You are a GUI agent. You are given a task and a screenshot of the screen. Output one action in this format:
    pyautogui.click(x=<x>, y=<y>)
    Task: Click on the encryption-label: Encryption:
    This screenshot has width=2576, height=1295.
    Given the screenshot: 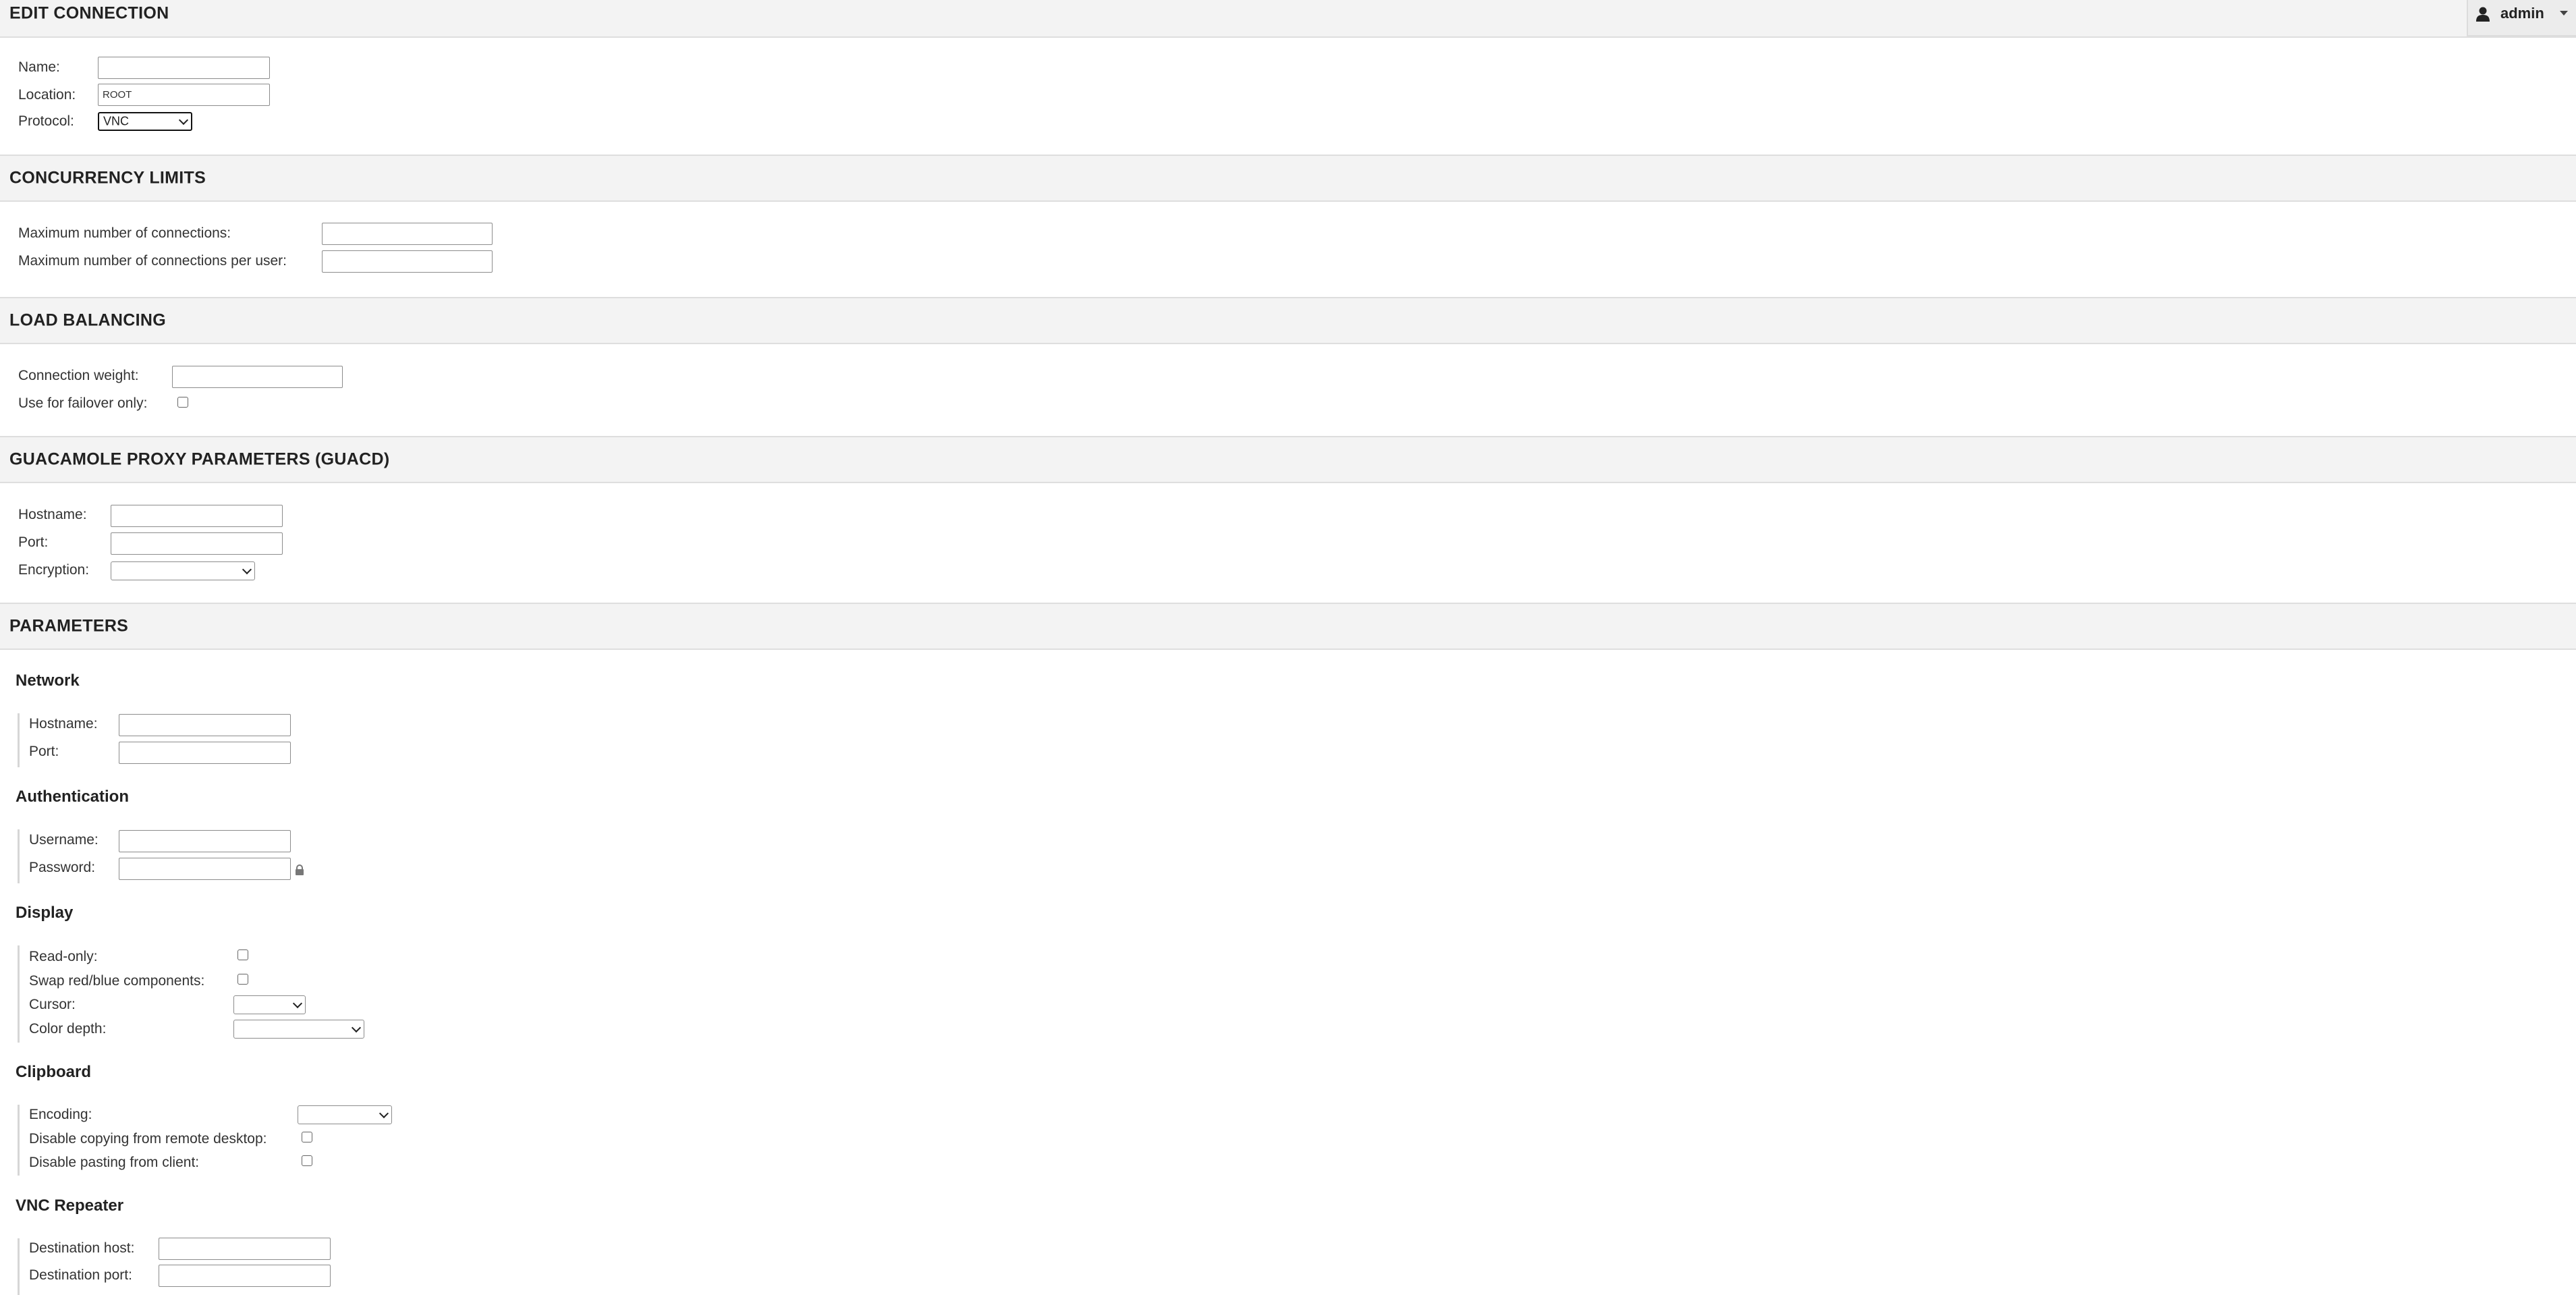 What is the action you would take?
    pyautogui.click(x=54, y=570)
    